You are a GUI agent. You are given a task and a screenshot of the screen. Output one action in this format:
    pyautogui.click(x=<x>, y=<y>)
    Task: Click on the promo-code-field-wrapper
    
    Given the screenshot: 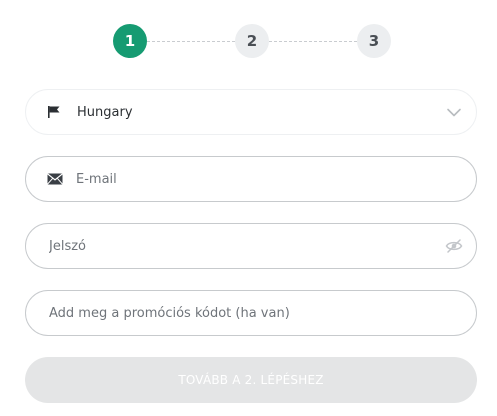 What is the action you would take?
    pyautogui.click(x=251, y=313)
    